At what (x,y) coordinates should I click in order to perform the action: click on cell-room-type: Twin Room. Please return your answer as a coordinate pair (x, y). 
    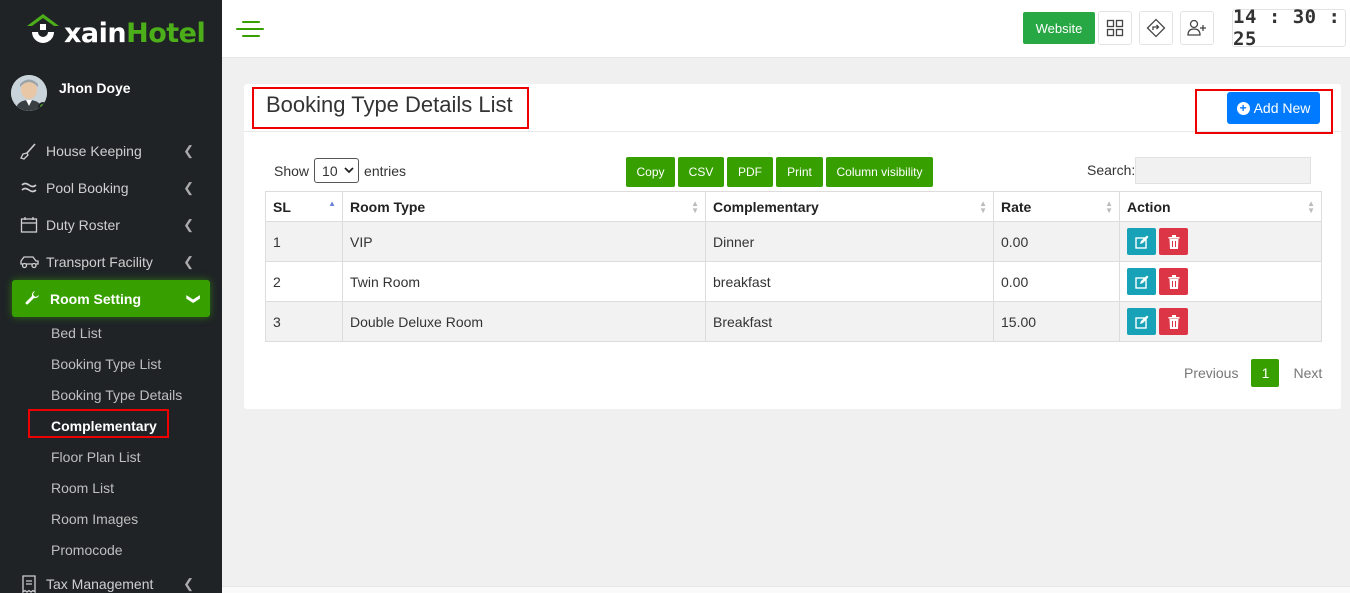
    Looking at the image, I should click on (524, 281).